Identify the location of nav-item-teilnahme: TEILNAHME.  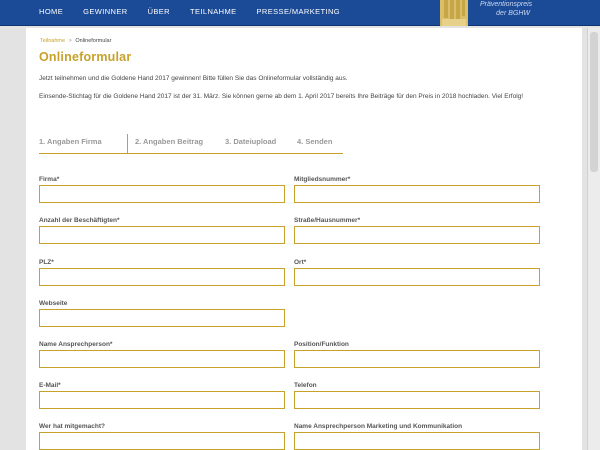
(213, 11).